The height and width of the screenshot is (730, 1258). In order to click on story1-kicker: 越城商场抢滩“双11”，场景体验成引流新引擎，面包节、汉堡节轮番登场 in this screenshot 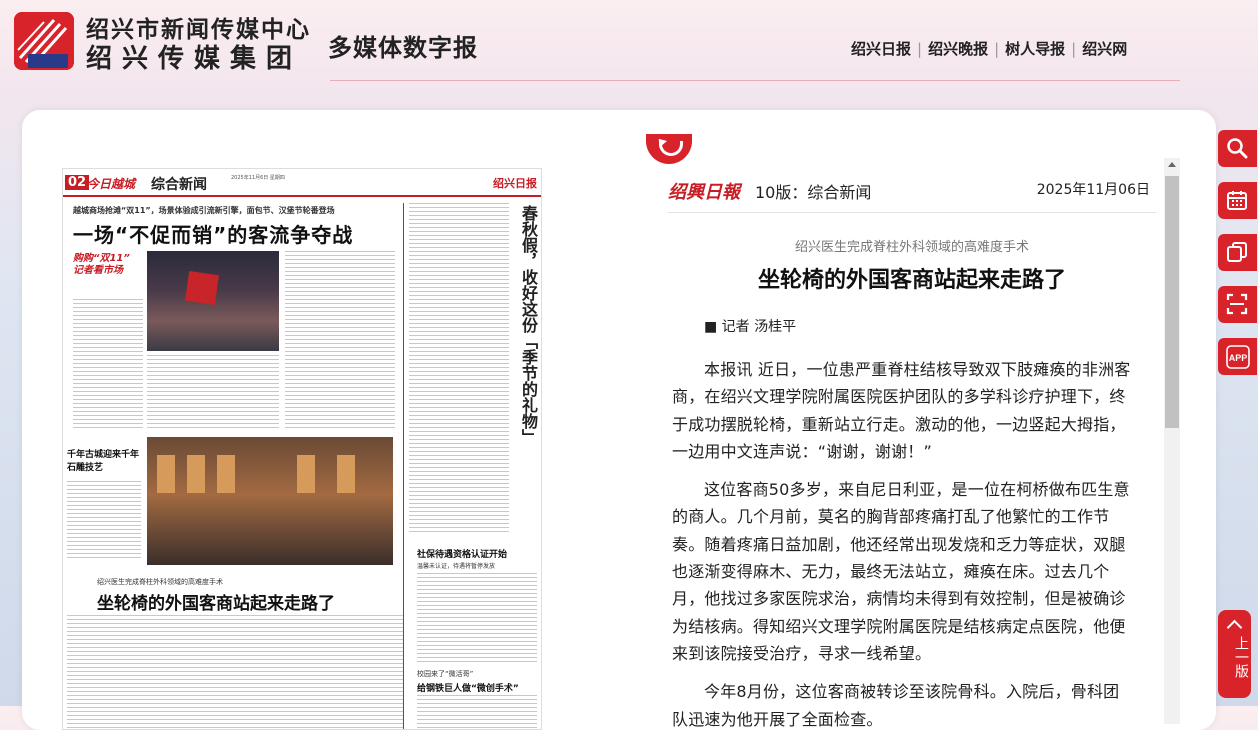, I will do `click(204, 210)`.